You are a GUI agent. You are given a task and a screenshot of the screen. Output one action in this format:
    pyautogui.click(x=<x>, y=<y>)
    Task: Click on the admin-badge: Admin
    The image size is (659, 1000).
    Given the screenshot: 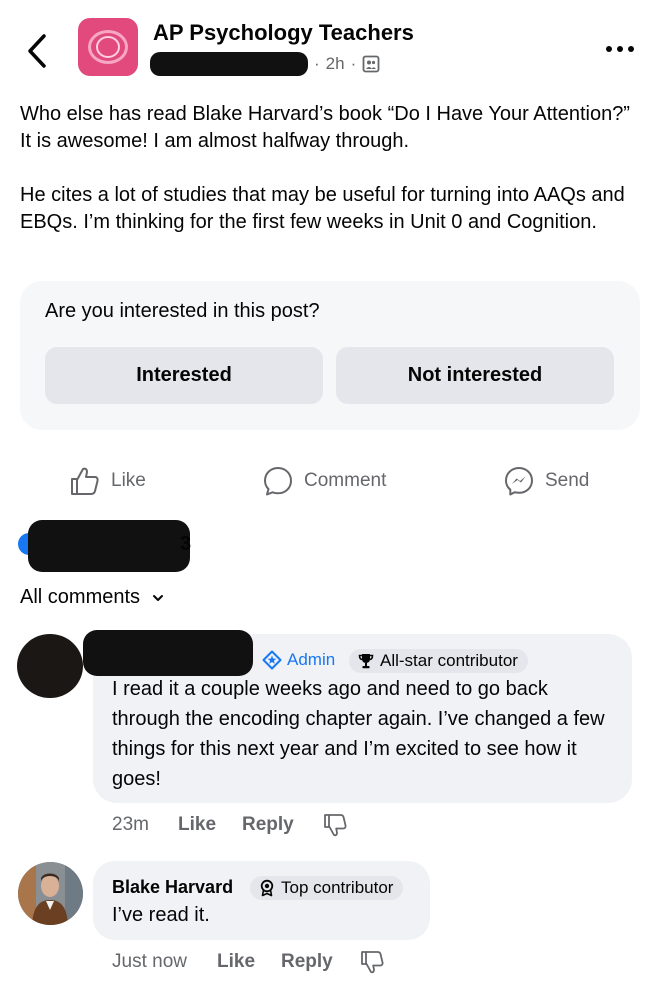 What is the action you would take?
    pyautogui.click(x=298, y=660)
    